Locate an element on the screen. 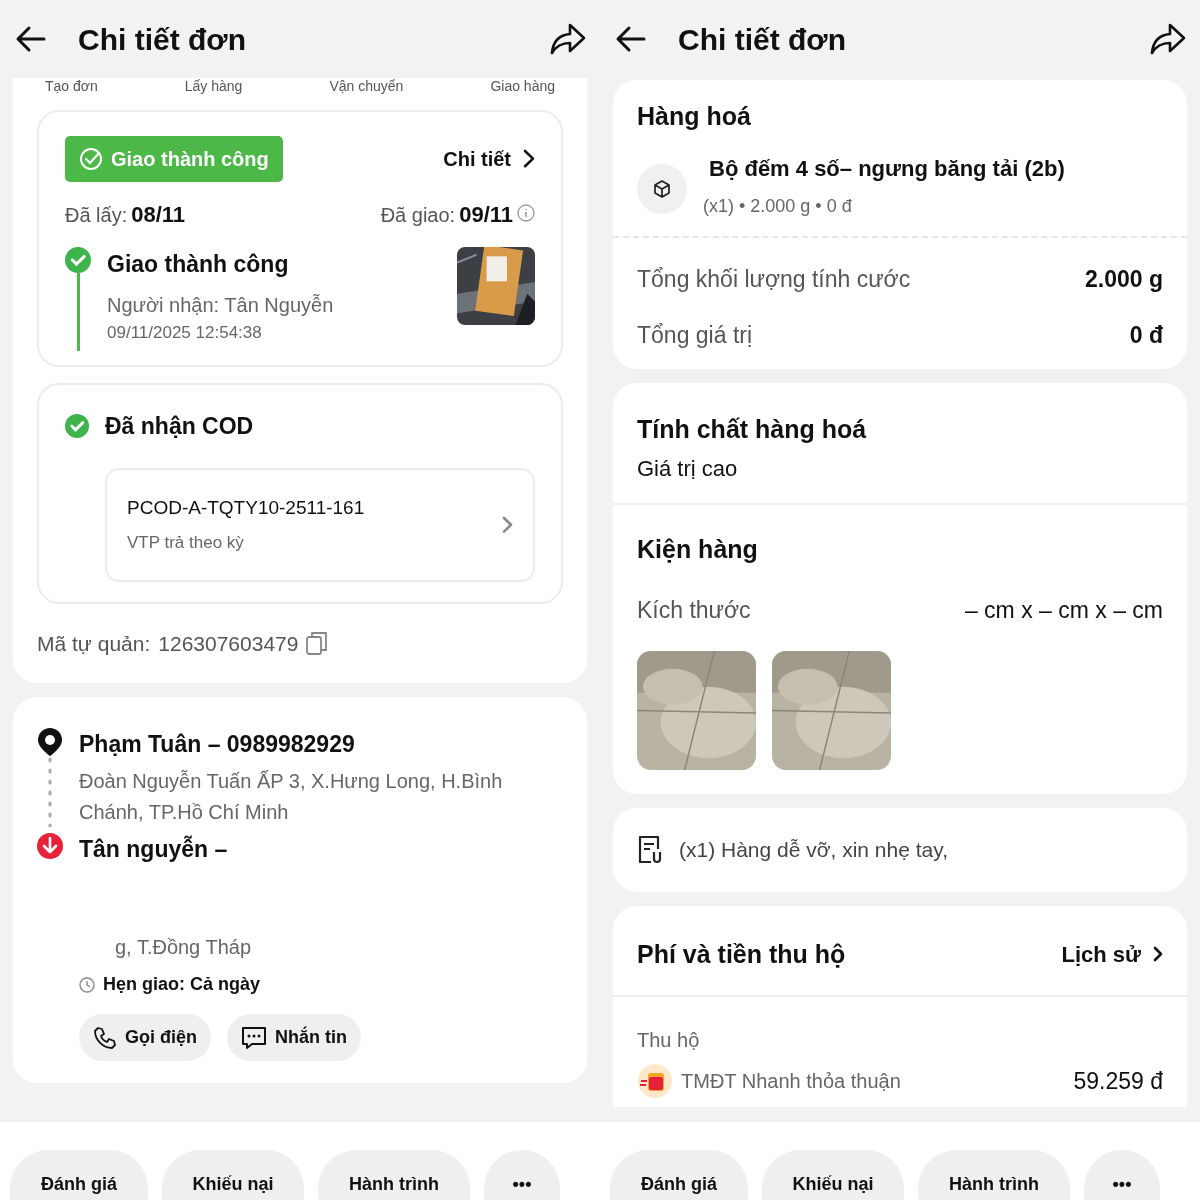 The image size is (1200, 1200). section-title: Hàng hoá is located at coordinates (694, 116).